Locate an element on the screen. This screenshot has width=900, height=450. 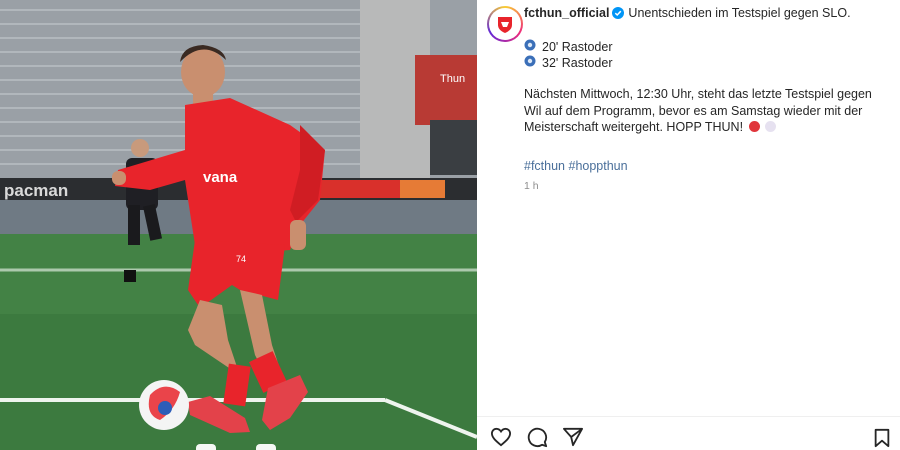
comment-icon is located at coordinates (537, 437).